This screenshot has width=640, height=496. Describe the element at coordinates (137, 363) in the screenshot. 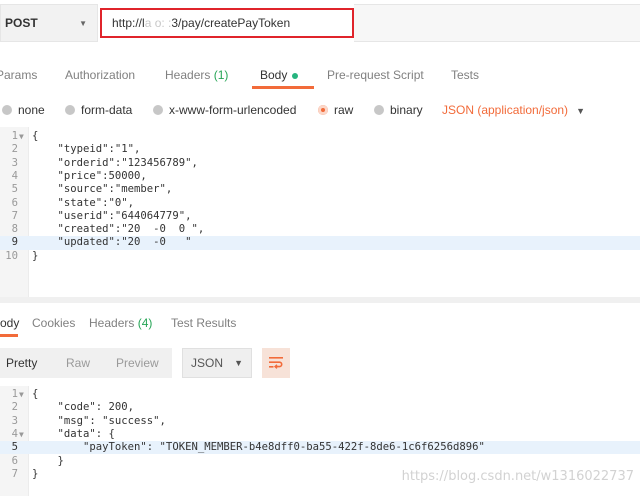

I see `preview-button: Preview` at that location.